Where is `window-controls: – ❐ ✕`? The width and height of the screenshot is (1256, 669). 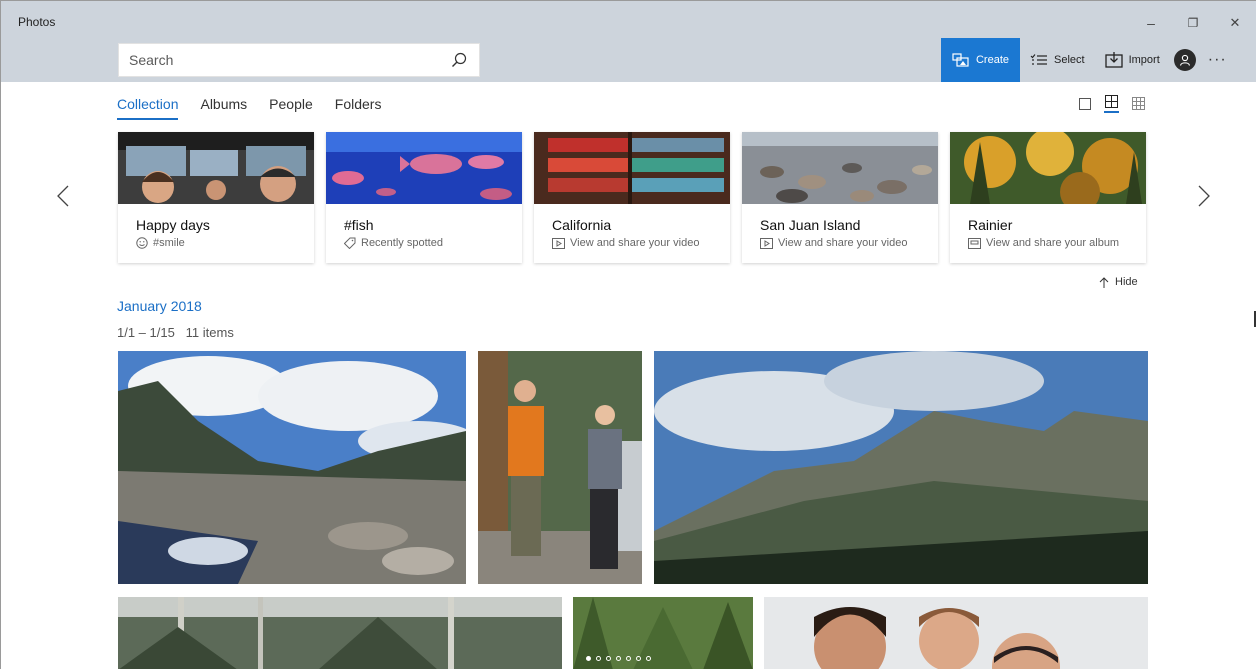
window-controls: – ❐ ✕ is located at coordinates (1193, 23).